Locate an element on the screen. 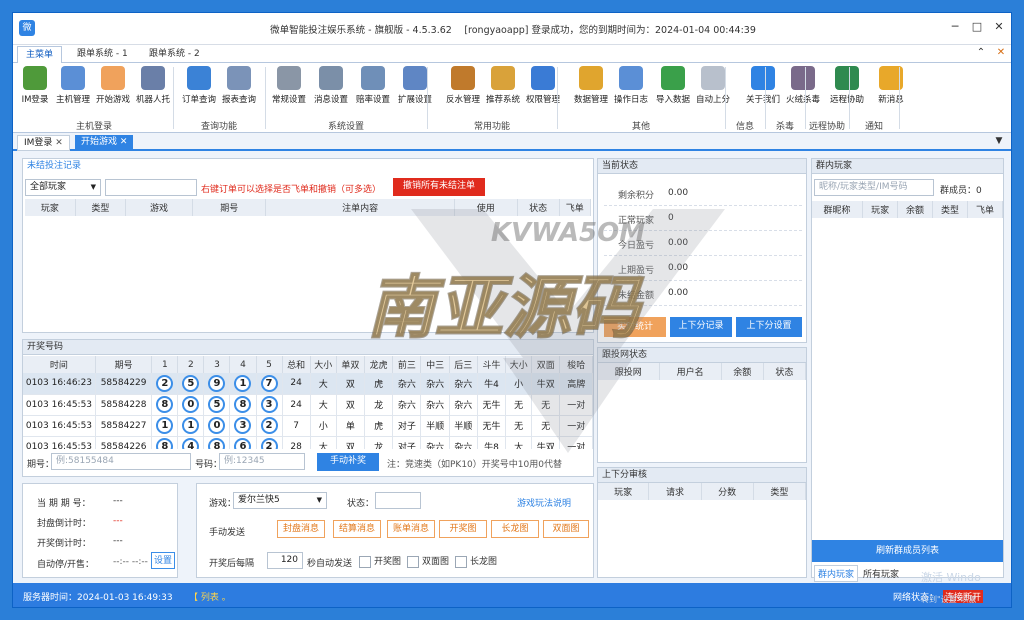 Image resolution: width=1024 pixels, height=620 pixels. column-header: 双面 is located at coordinates (546, 364).